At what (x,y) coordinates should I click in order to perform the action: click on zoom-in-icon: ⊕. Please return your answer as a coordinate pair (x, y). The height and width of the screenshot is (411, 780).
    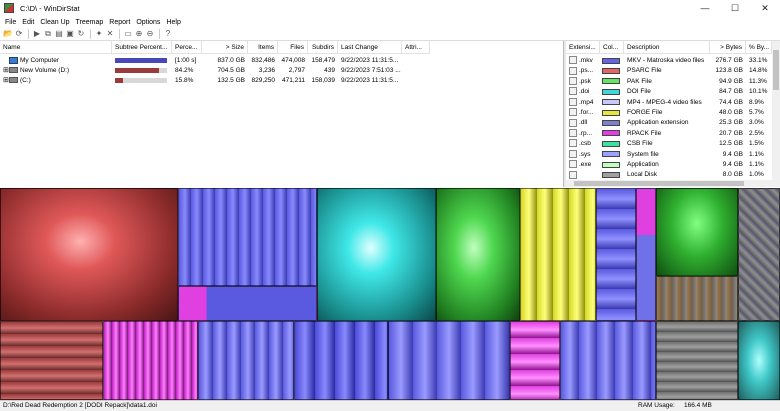
    Looking at the image, I should click on (139, 34).